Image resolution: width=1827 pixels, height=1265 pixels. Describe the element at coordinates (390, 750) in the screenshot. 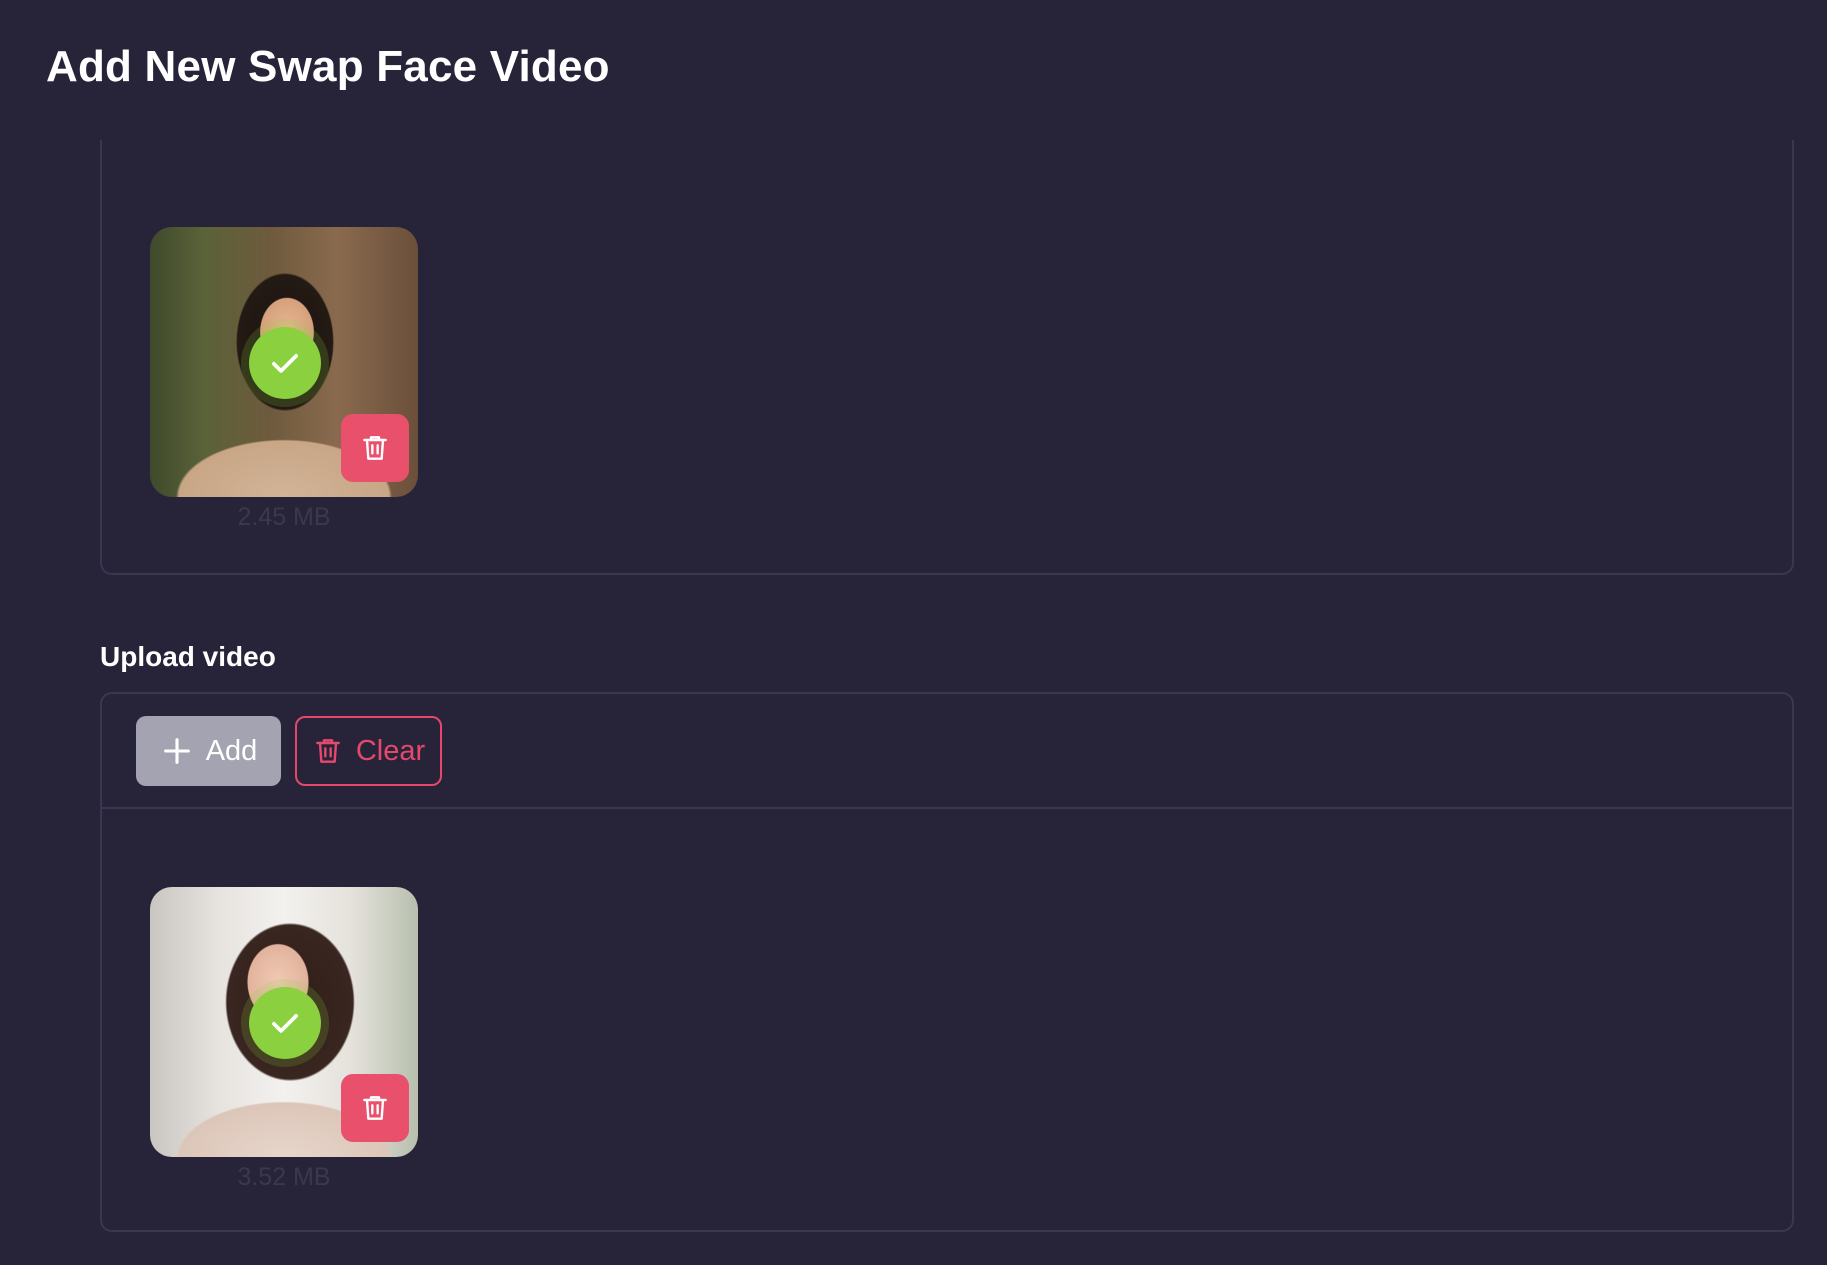

I see `clear-button-label: Clear` at that location.